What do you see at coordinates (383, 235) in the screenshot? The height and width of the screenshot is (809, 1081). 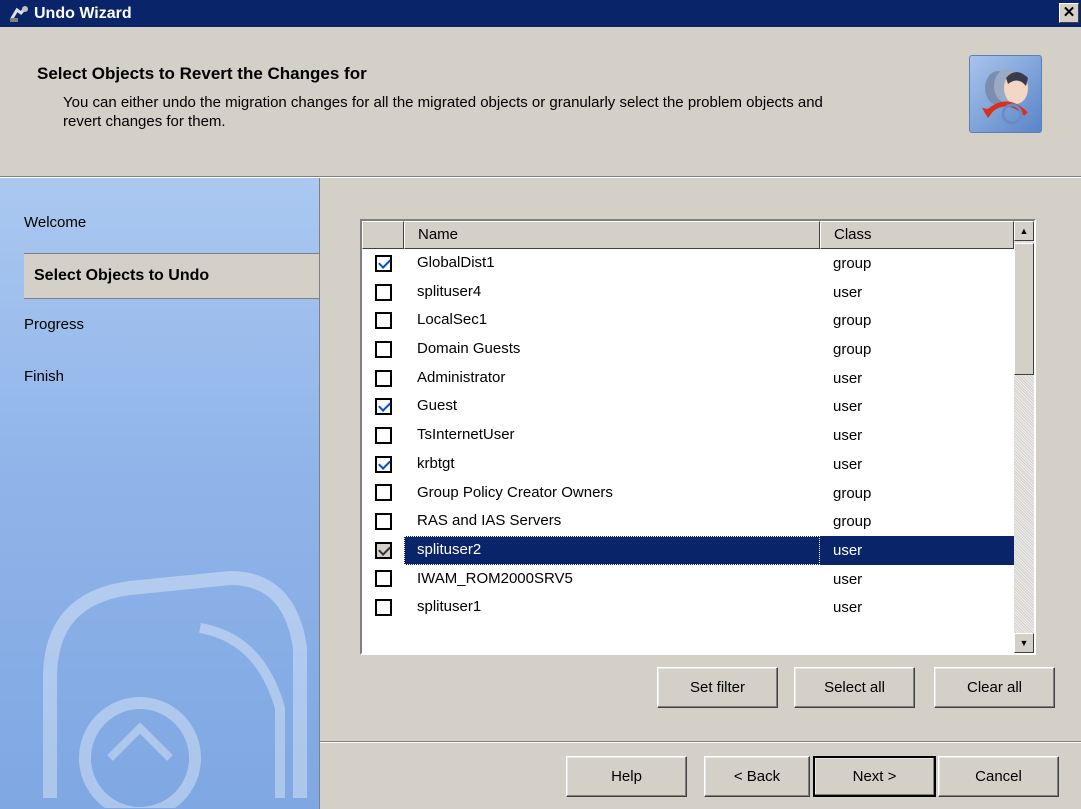 I see `column-header-check` at bounding box center [383, 235].